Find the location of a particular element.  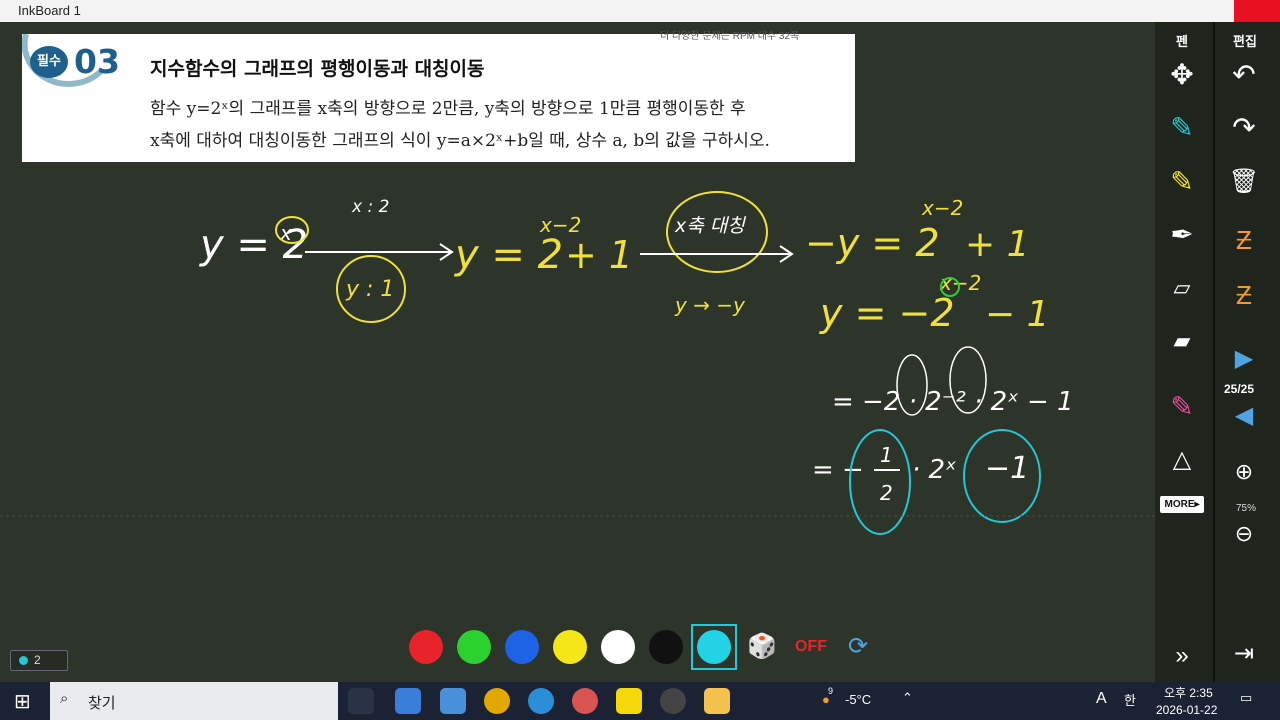

edge-icon is located at coordinates (541, 701).